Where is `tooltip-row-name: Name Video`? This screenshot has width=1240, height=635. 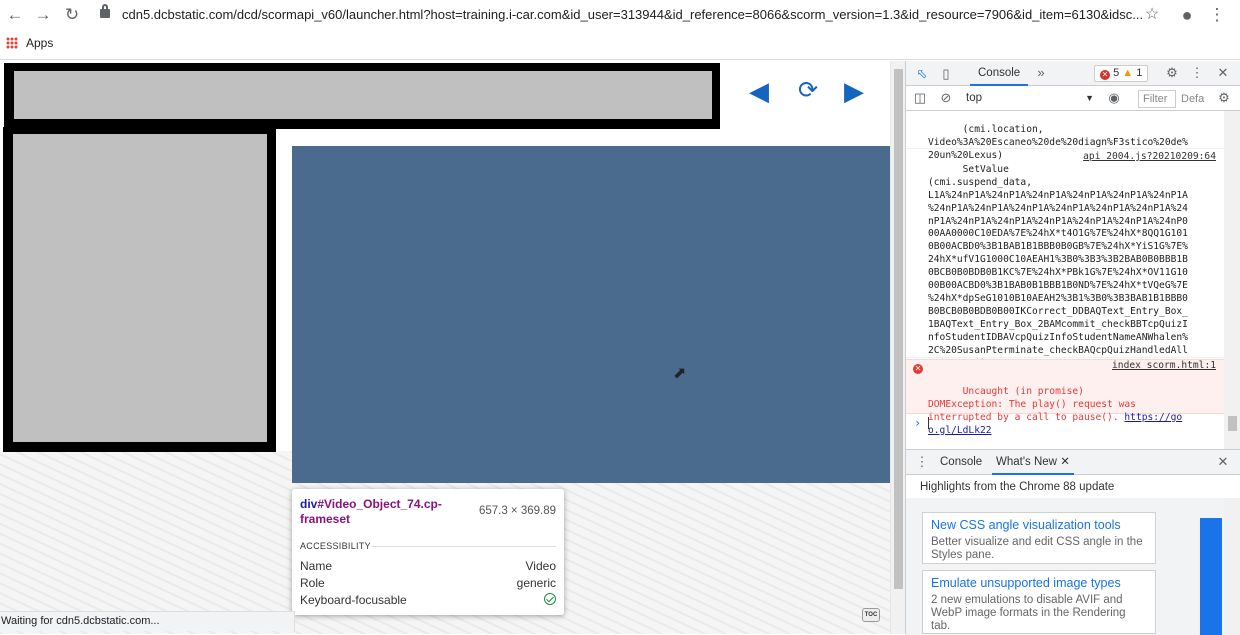
tooltip-row-name: Name Video is located at coordinates (428, 567).